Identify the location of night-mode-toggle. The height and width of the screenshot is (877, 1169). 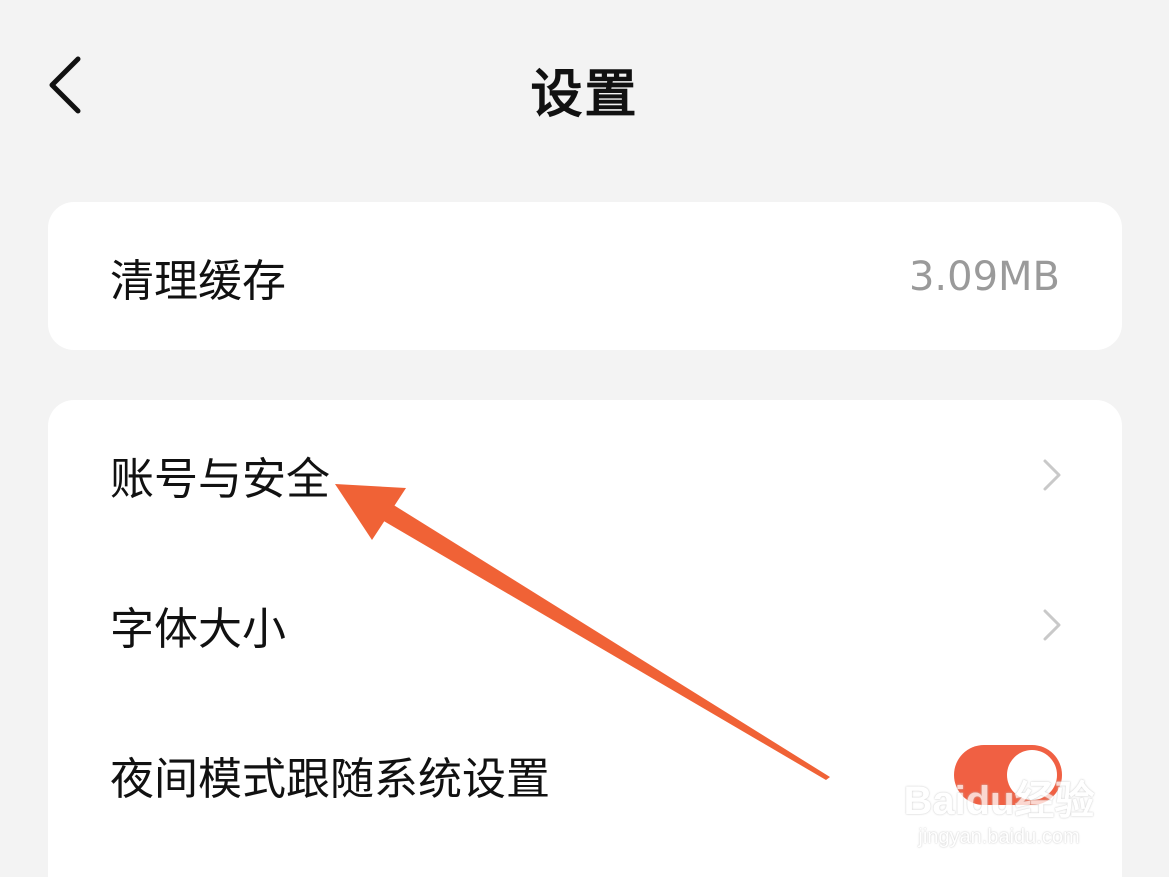
(1008, 775).